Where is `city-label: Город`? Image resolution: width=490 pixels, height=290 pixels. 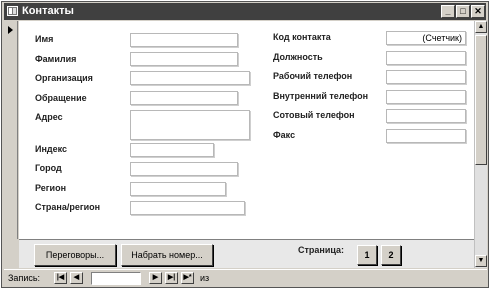 city-label: Город is located at coordinates (48, 168).